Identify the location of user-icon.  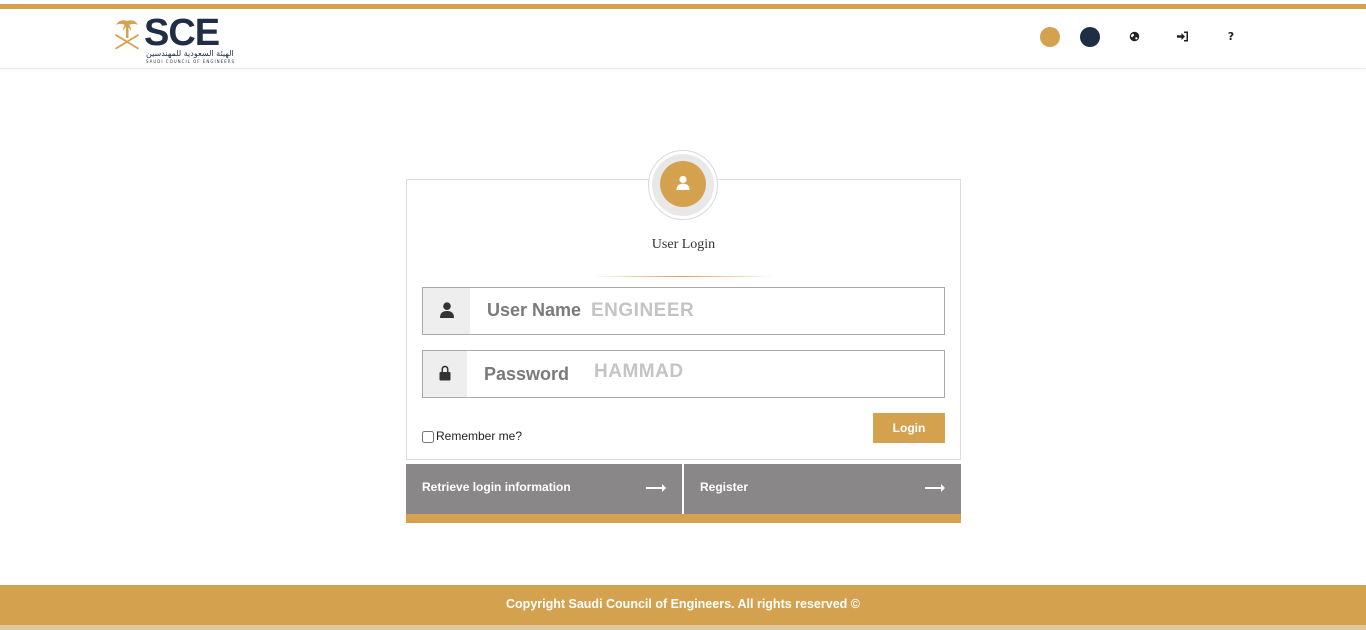
(447, 310).